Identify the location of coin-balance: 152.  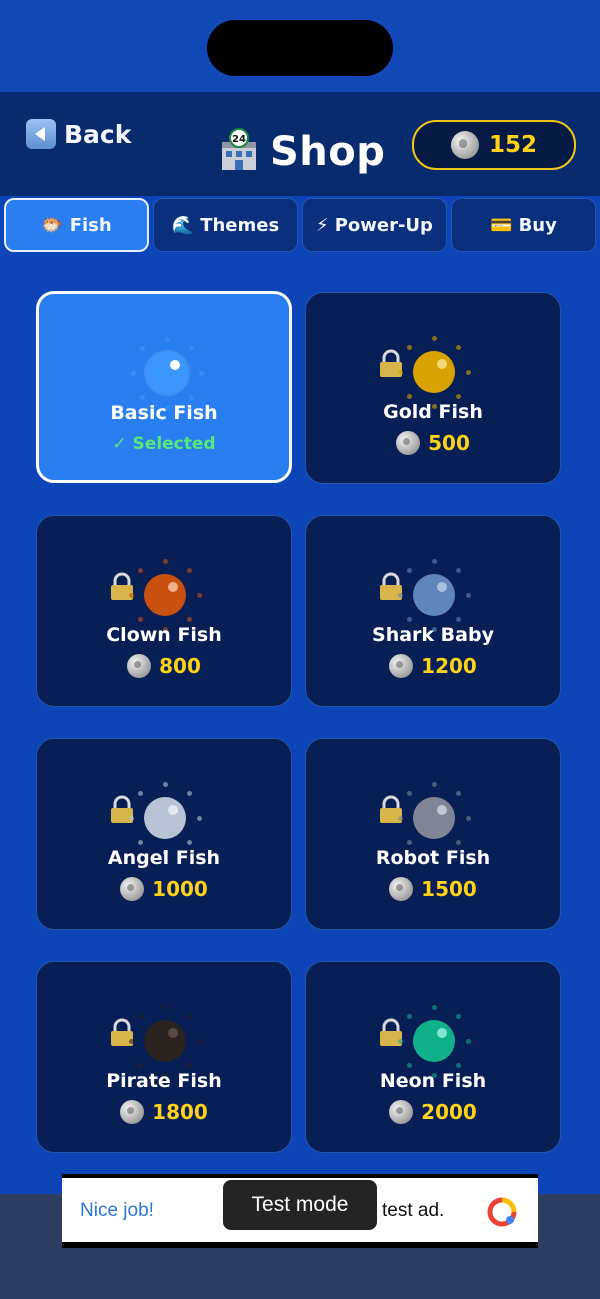
(494, 145).